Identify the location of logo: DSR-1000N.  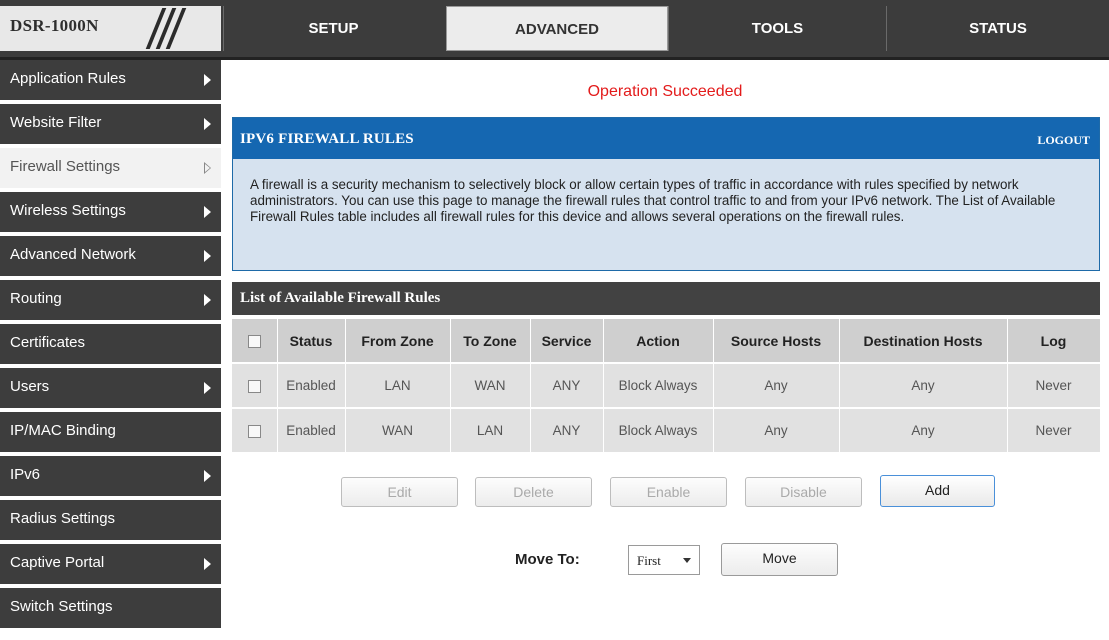
(110, 28).